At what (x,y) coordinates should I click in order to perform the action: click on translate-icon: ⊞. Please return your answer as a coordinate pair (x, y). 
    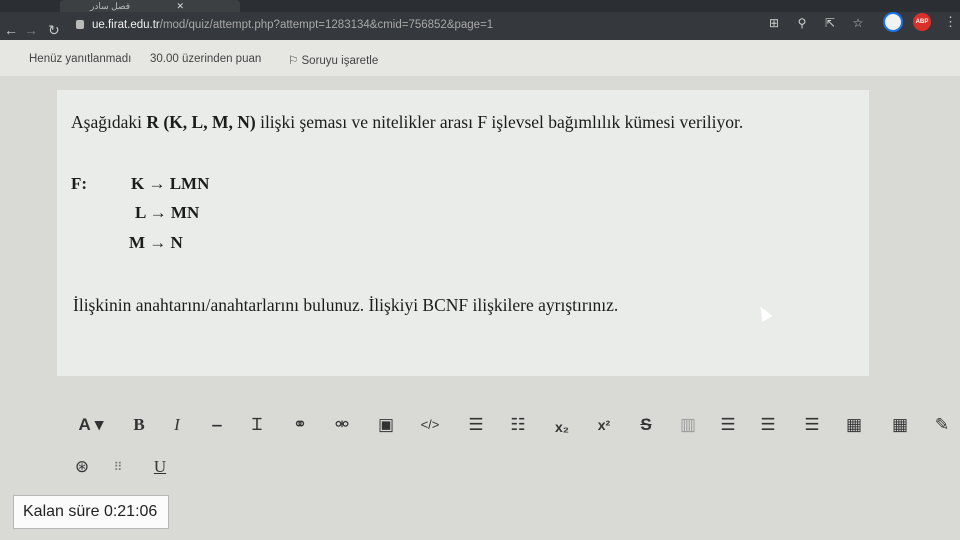
    Looking at the image, I should click on (774, 23).